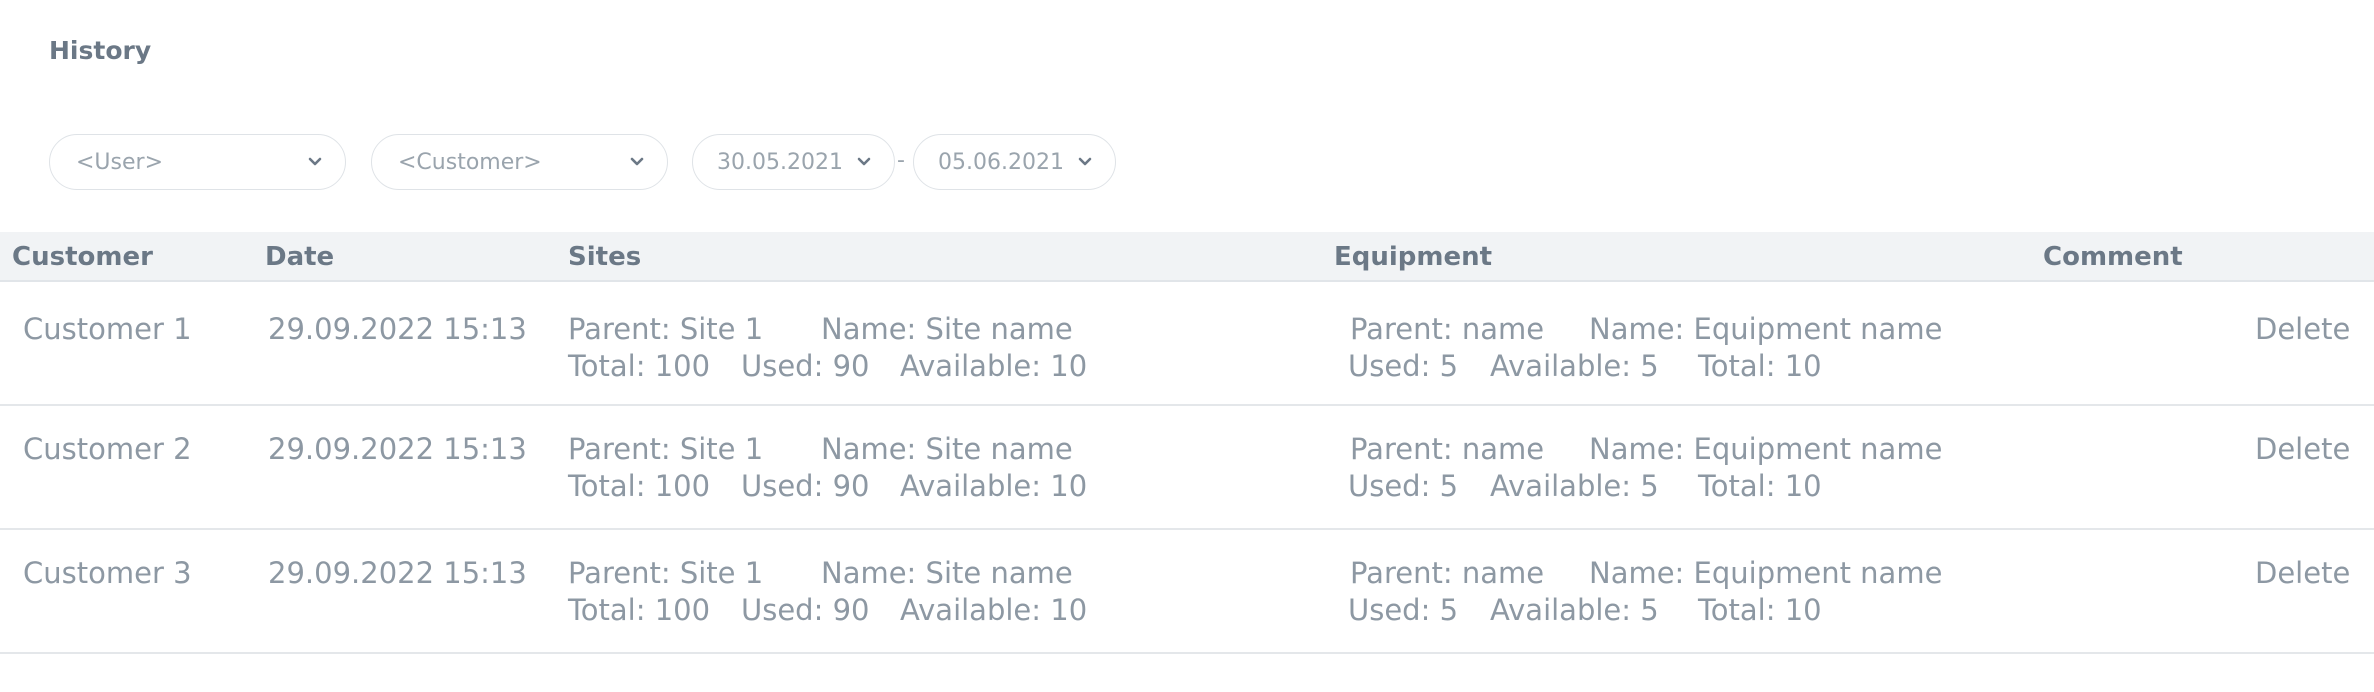 This screenshot has height=692, width=2374. I want to click on column-header-equipment: Equipment, so click(1413, 257).